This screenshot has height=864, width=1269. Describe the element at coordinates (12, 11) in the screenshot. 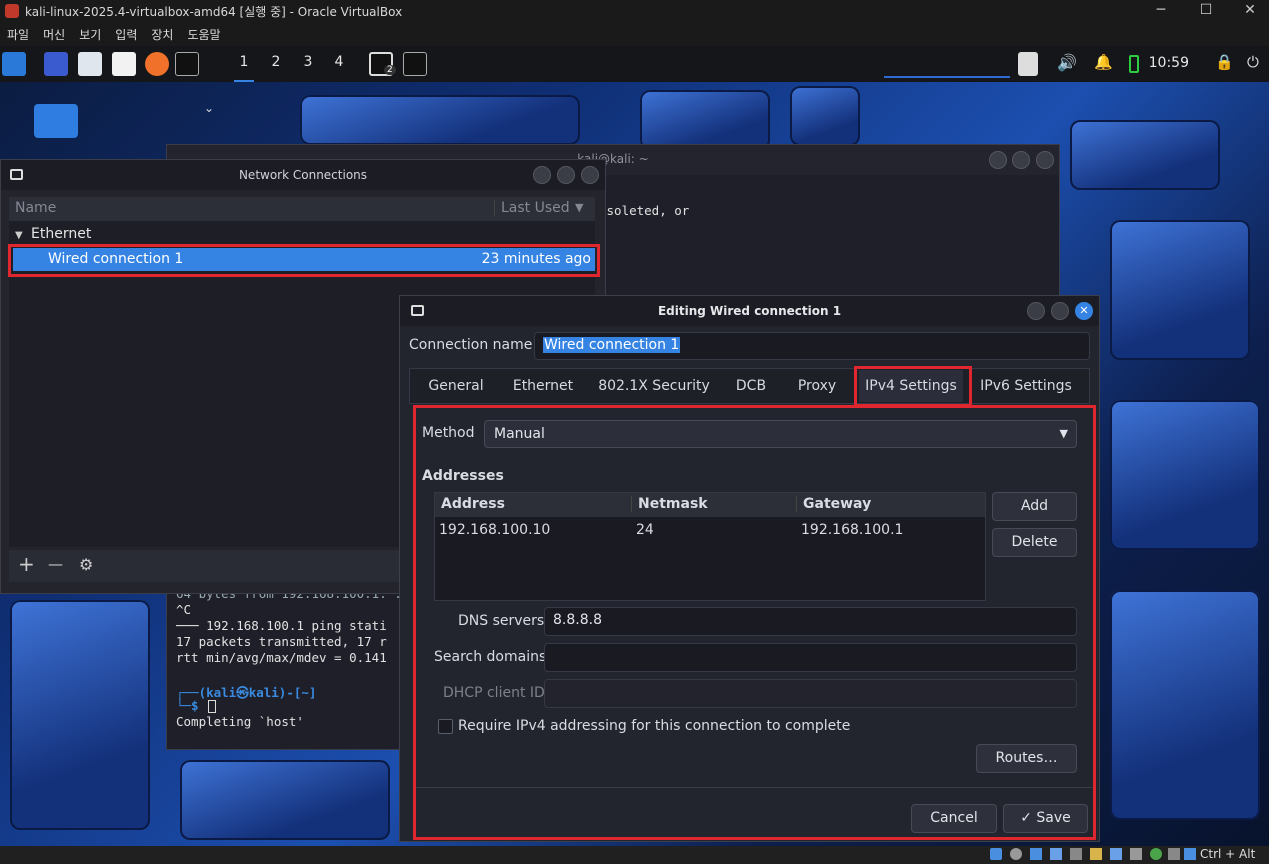

I see `virtualbox-icon` at that location.